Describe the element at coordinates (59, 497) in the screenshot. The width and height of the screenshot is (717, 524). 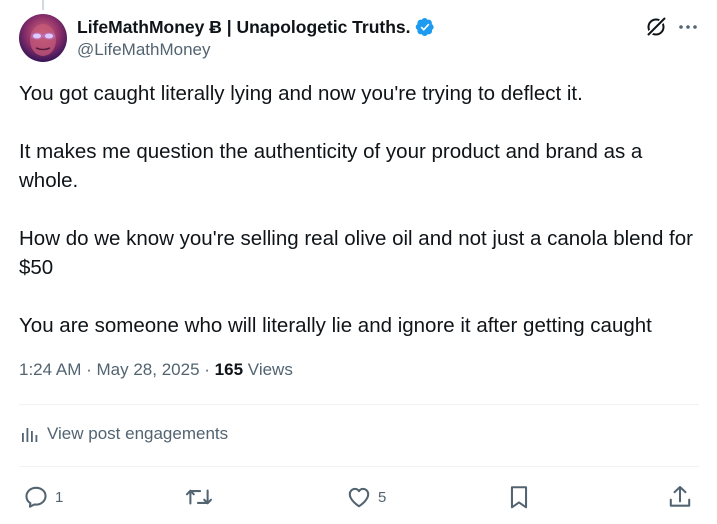
I see `reply-count: 1` at that location.